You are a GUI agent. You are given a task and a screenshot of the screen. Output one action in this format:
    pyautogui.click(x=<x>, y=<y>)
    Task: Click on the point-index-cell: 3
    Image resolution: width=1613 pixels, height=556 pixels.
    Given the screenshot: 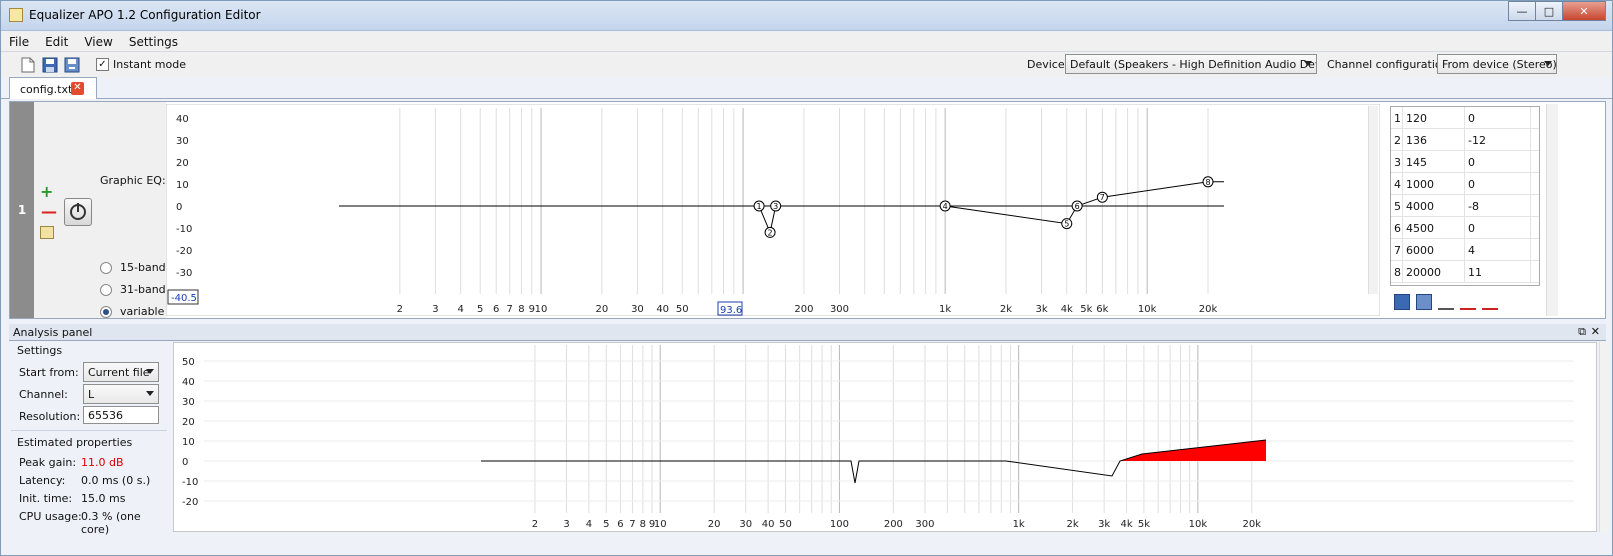 What is the action you would take?
    pyautogui.click(x=1397, y=161)
    